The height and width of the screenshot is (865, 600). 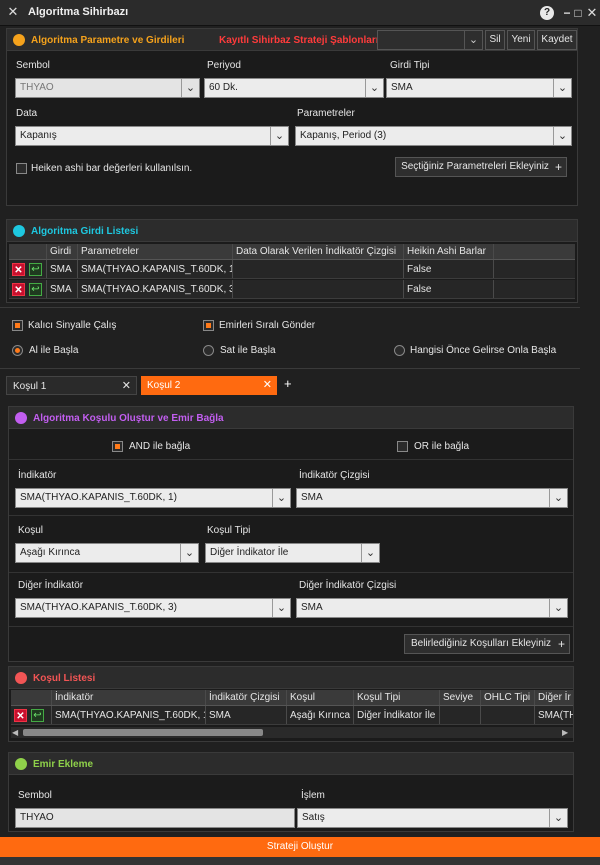 I want to click on close-icon: ✕, so click(x=13, y=12).